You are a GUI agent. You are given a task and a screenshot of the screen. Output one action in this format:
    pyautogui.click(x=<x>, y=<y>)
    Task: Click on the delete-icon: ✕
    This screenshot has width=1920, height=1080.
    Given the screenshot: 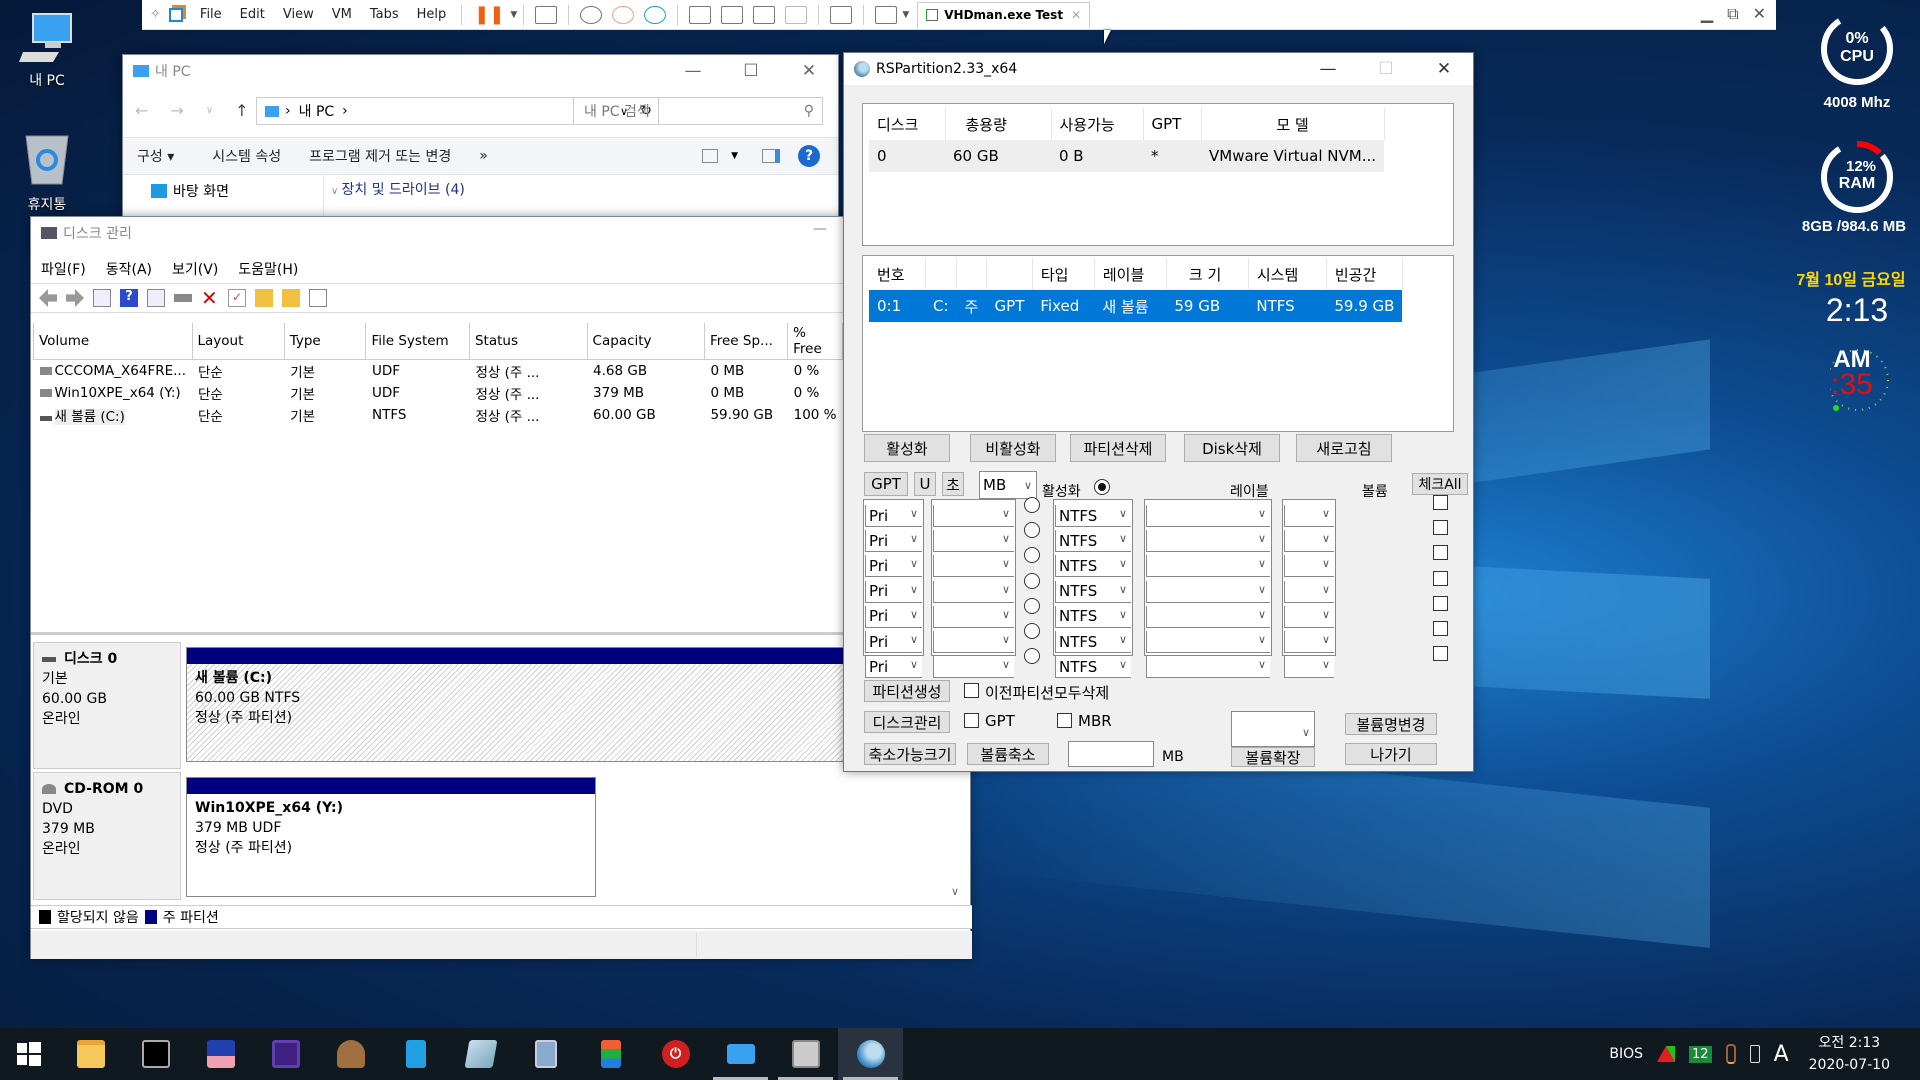 What is the action you would take?
    pyautogui.click(x=210, y=298)
    